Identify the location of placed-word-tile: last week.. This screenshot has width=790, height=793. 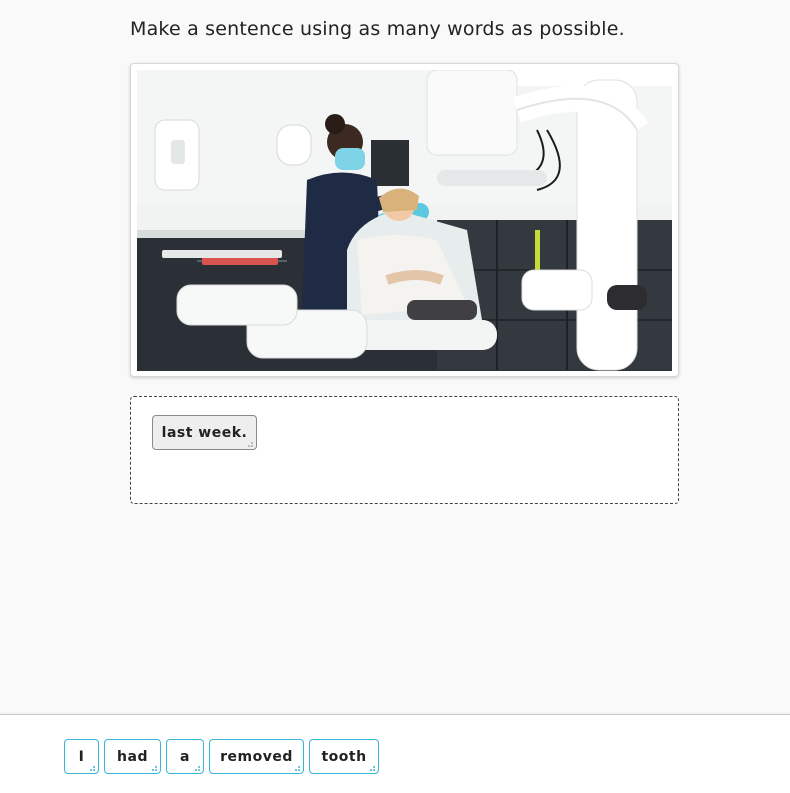
(204, 432).